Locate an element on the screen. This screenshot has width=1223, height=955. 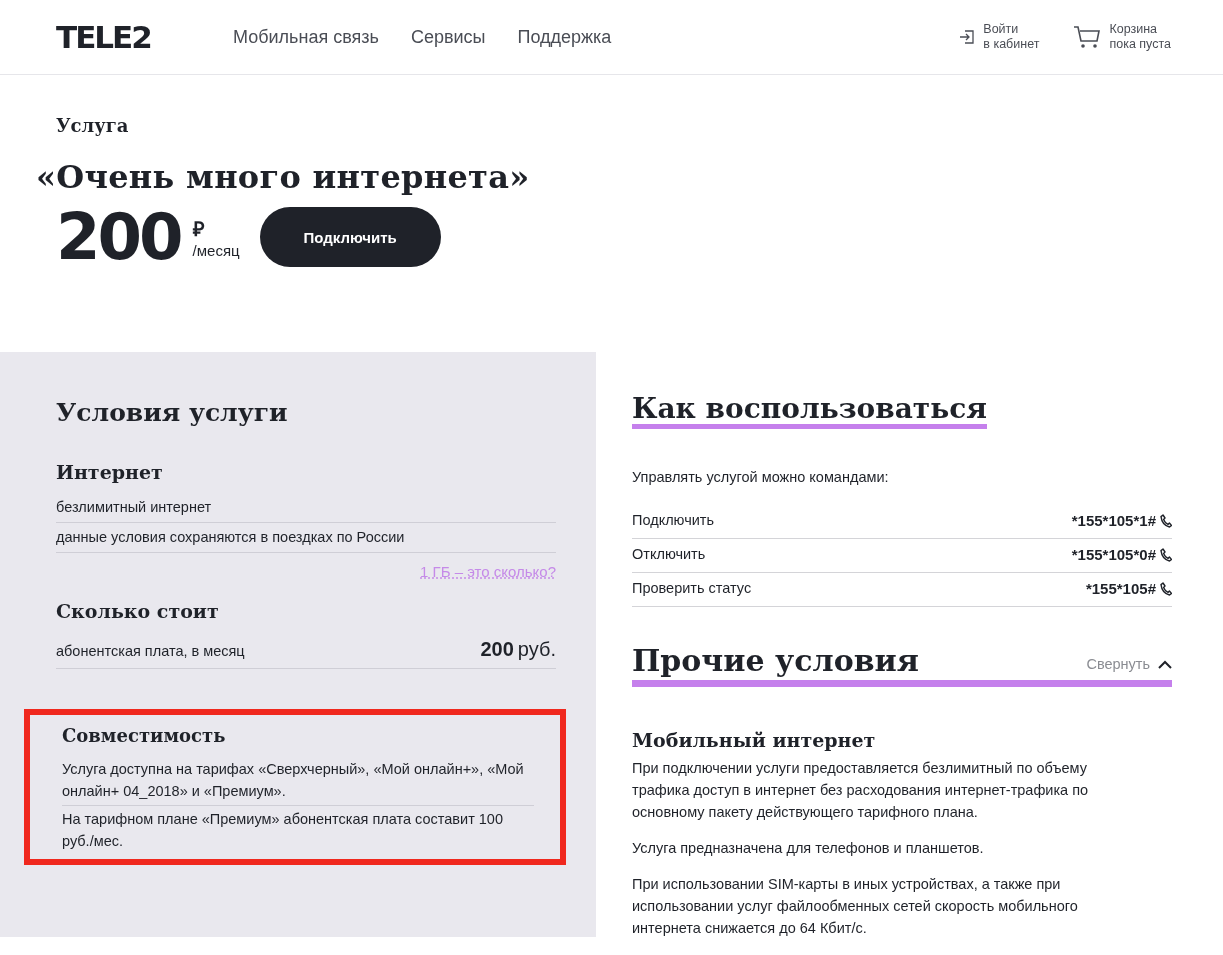
paragraph: Услуга предназначена для телефонов и планшетов. is located at coordinates (808, 848).